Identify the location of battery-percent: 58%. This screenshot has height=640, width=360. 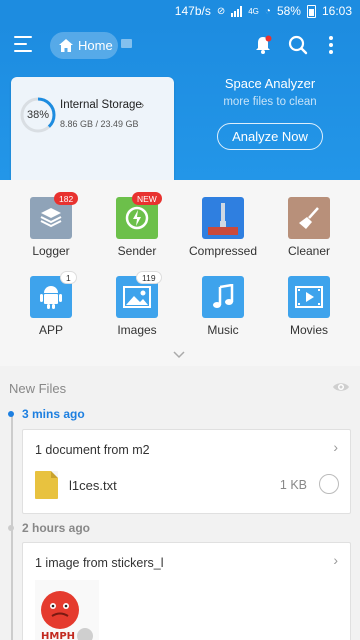
(288, 11).